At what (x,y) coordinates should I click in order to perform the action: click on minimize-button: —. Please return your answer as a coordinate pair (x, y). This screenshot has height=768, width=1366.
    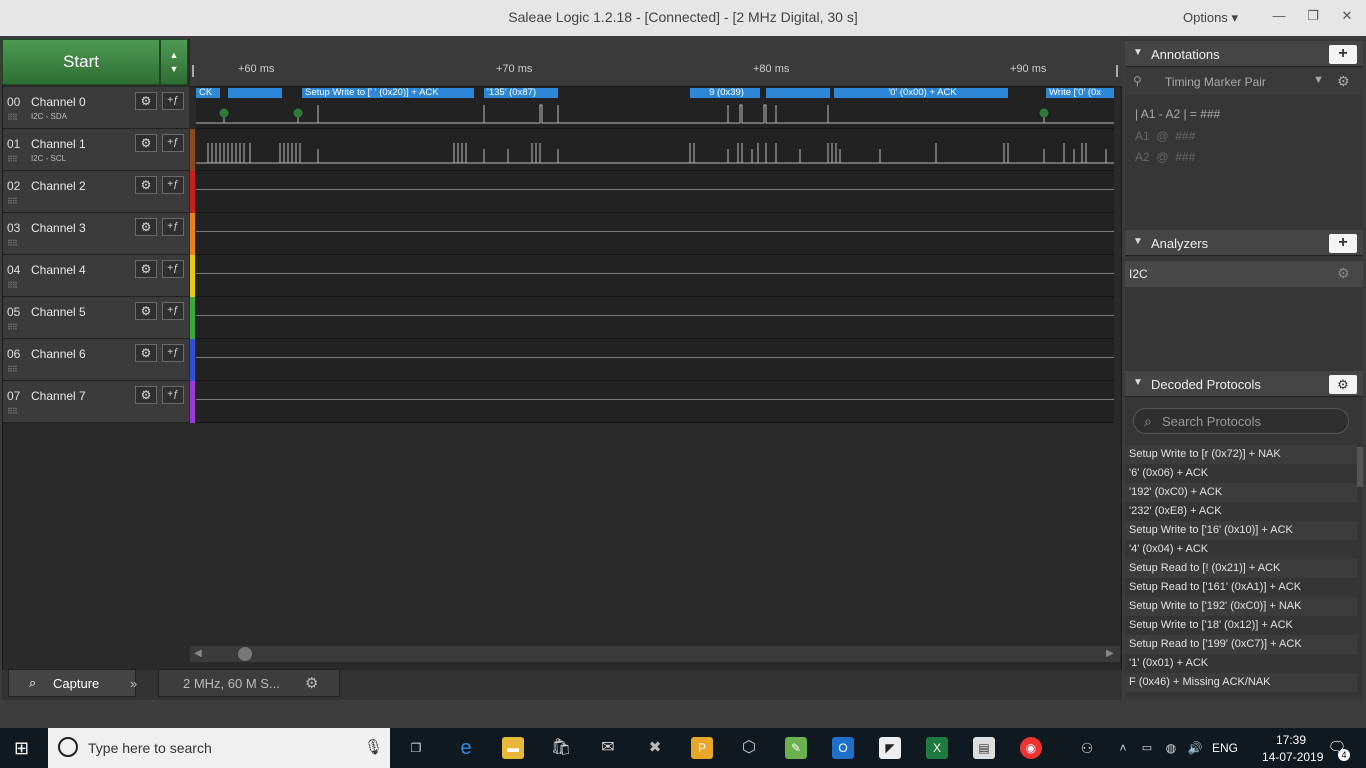
    Looking at the image, I should click on (1279, 16).